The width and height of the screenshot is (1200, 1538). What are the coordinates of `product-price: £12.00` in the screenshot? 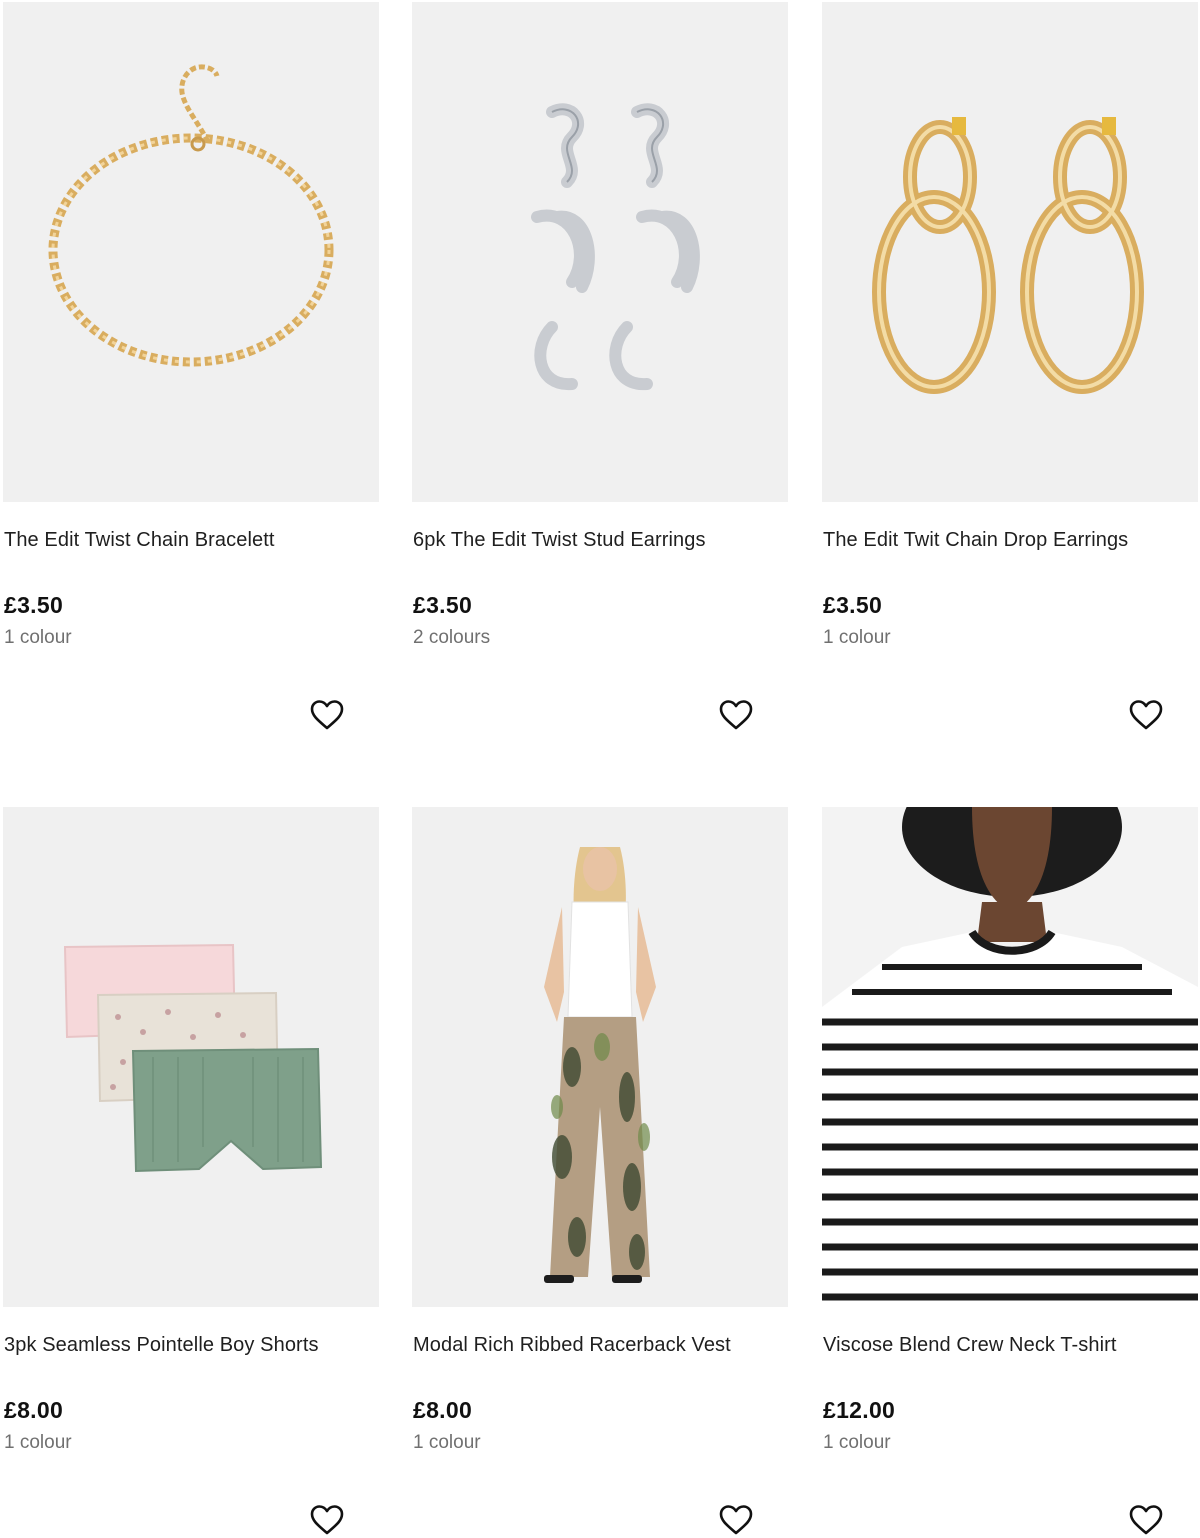 It's located at (859, 1410).